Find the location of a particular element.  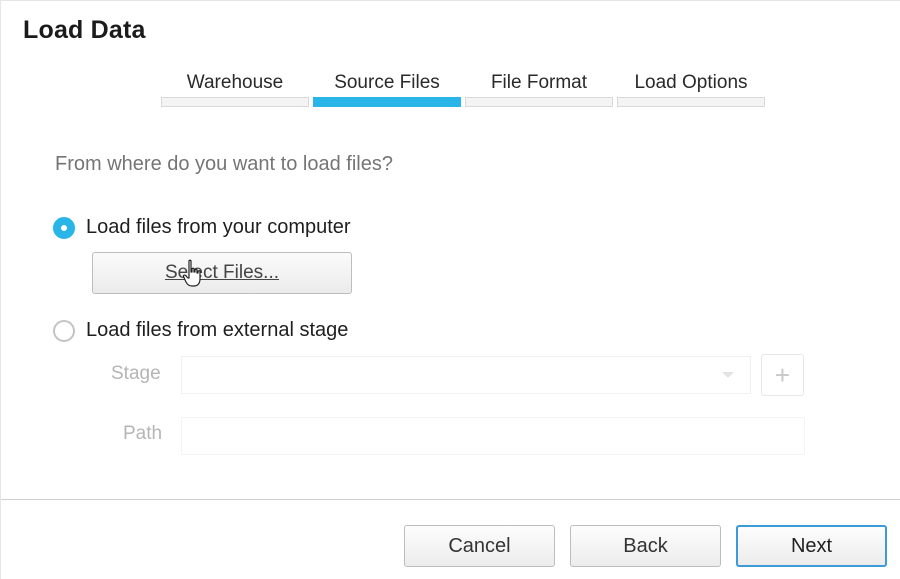

next-button: Next is located at coordinates (811, 546).